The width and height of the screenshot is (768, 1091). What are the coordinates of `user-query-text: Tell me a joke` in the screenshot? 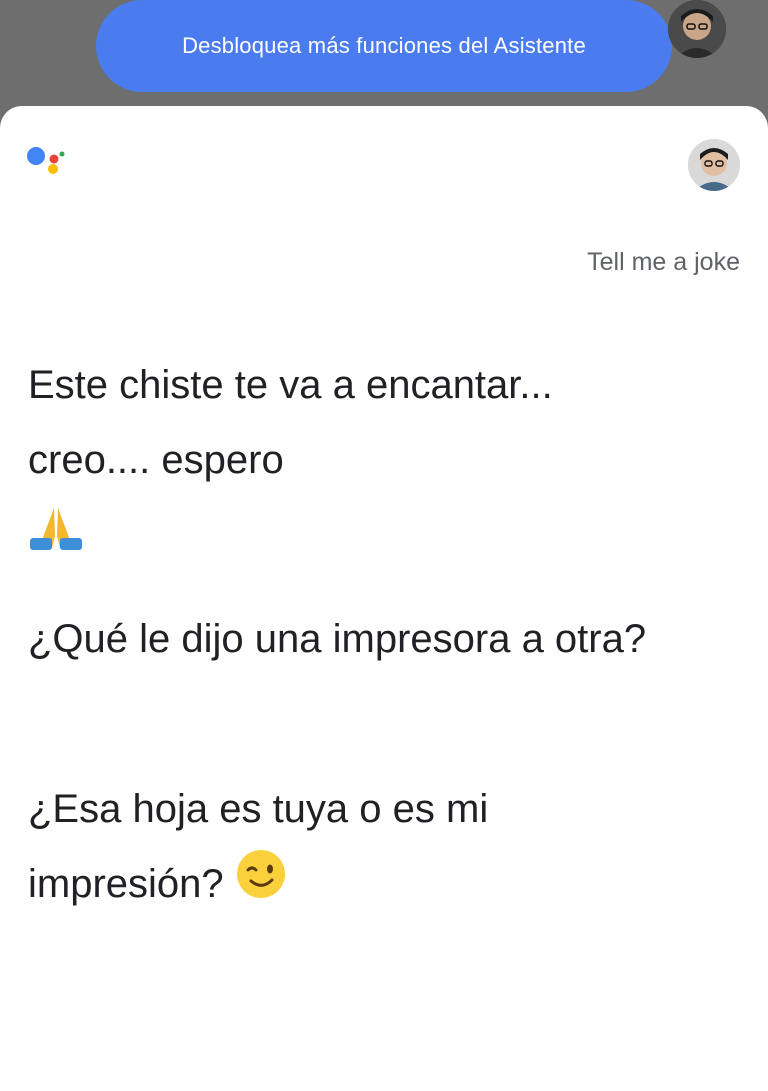 It's located at (663, 262).